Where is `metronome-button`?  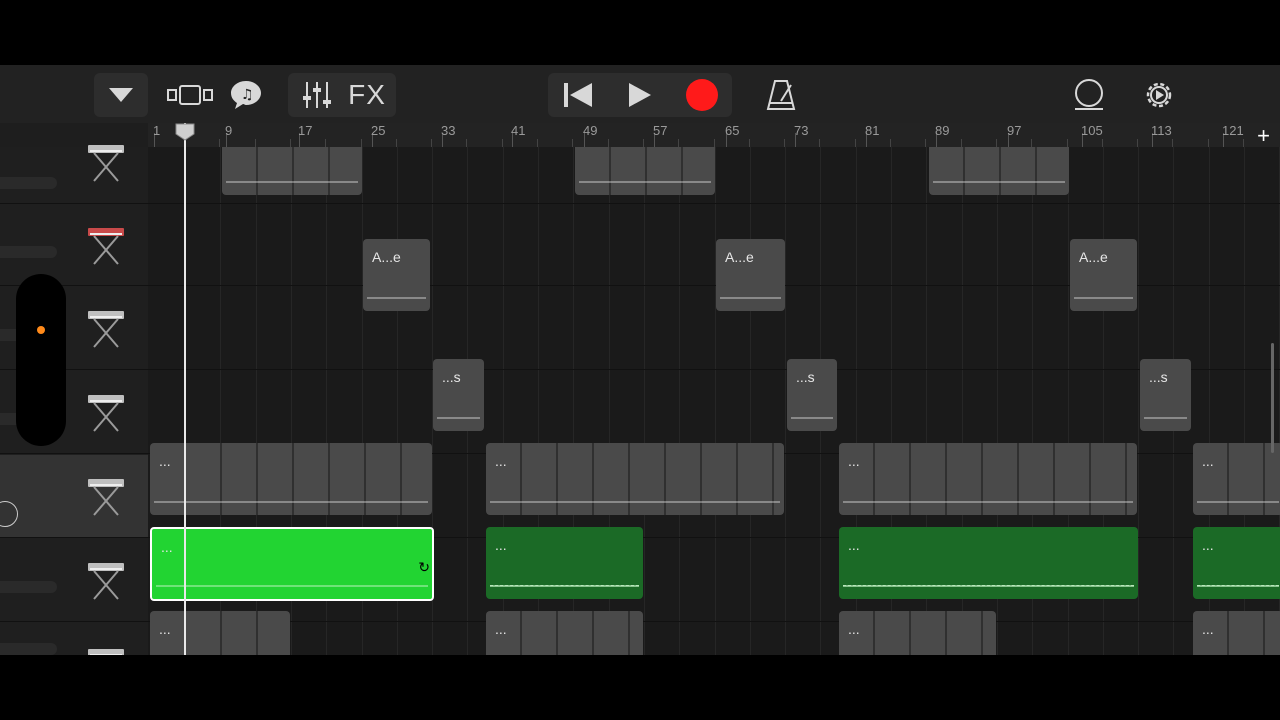
metronome-button is located at coordinates (781, 95).